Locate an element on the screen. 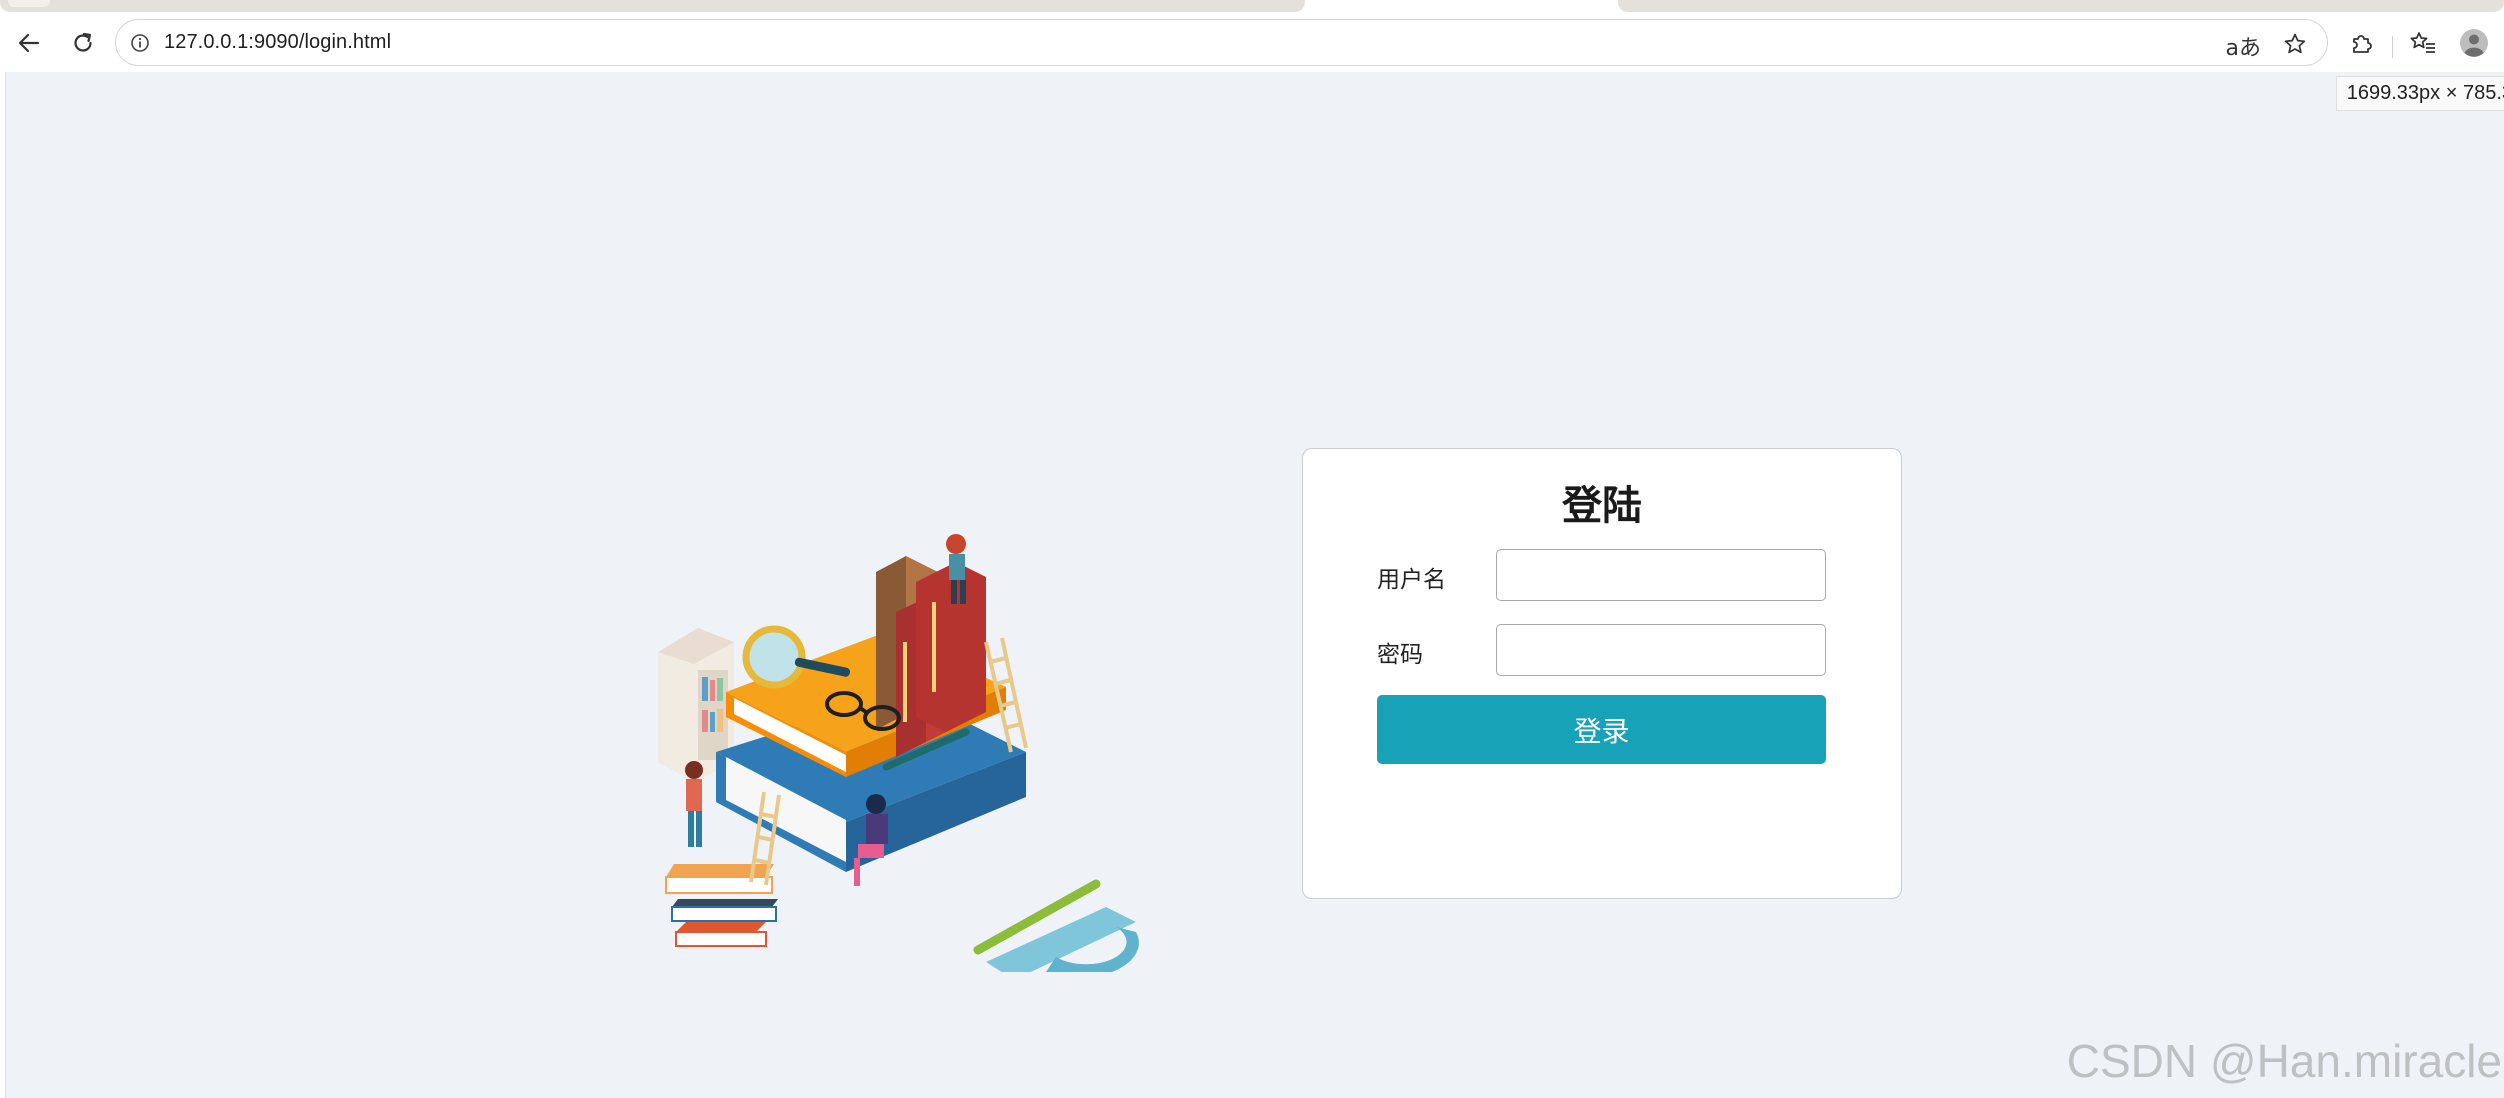  profile-button is located at coordinates (2474, 43).